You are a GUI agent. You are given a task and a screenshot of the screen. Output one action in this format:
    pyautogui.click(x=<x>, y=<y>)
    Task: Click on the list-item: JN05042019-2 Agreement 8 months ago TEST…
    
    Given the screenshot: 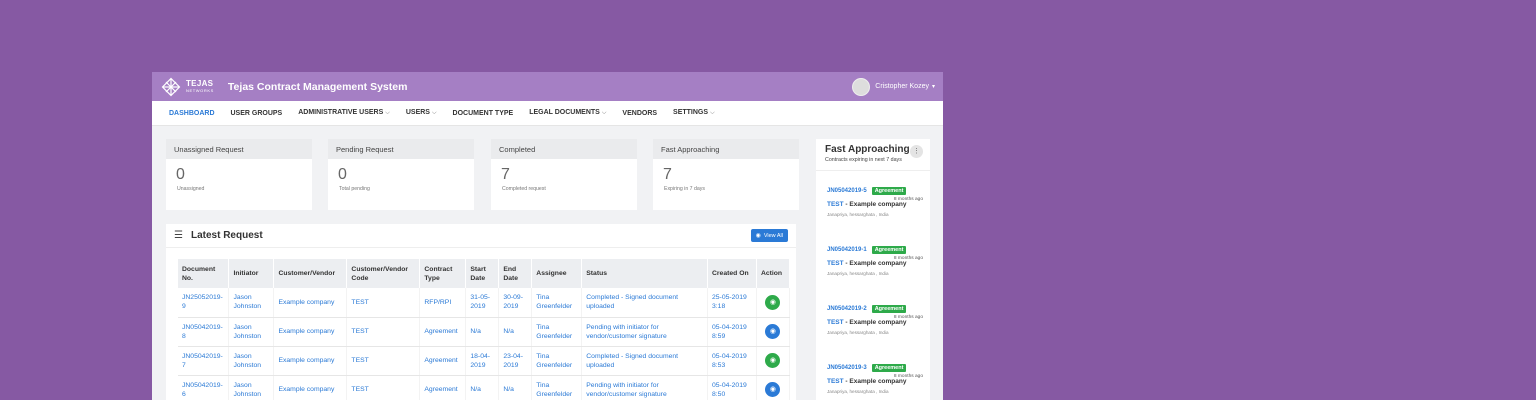 What is the action you would take?
    pyautogui.click(x=875, y=320)
    